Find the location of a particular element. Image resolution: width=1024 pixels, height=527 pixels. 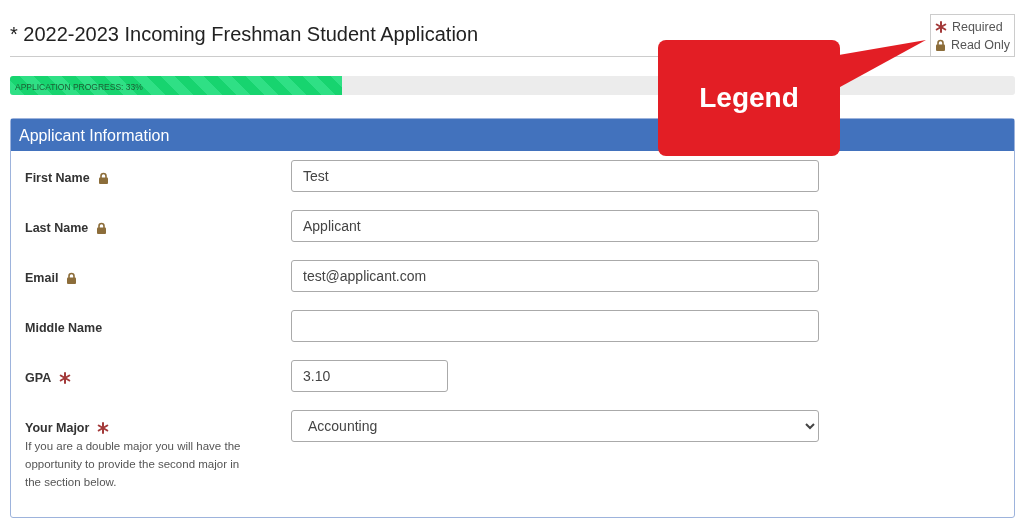

input-field: 3.10 is located at coordinates (369, 376).